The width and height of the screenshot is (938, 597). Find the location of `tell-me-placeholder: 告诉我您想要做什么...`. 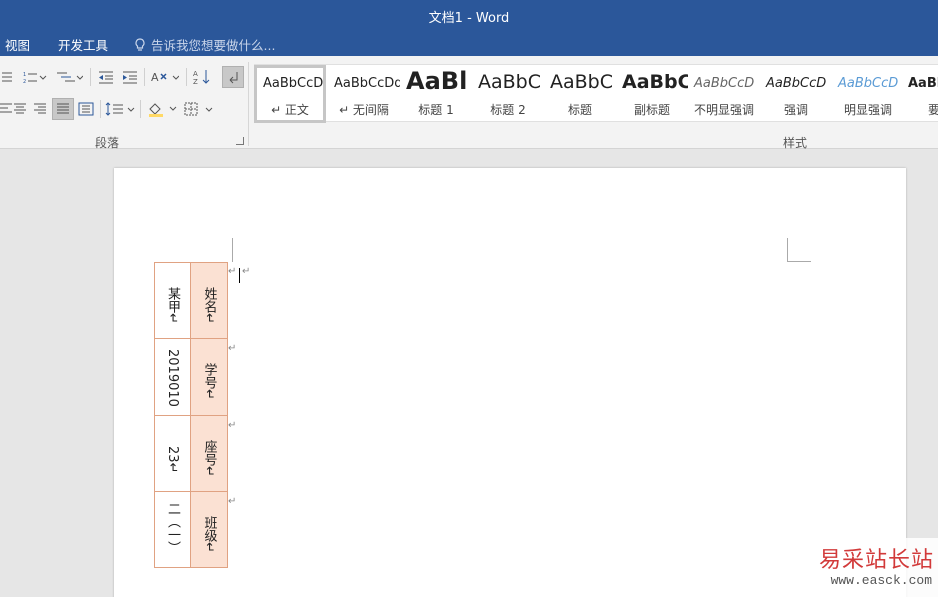

tell-me-placeholder: 告诉我您想要做什么... is located at coordinates (213, 45).